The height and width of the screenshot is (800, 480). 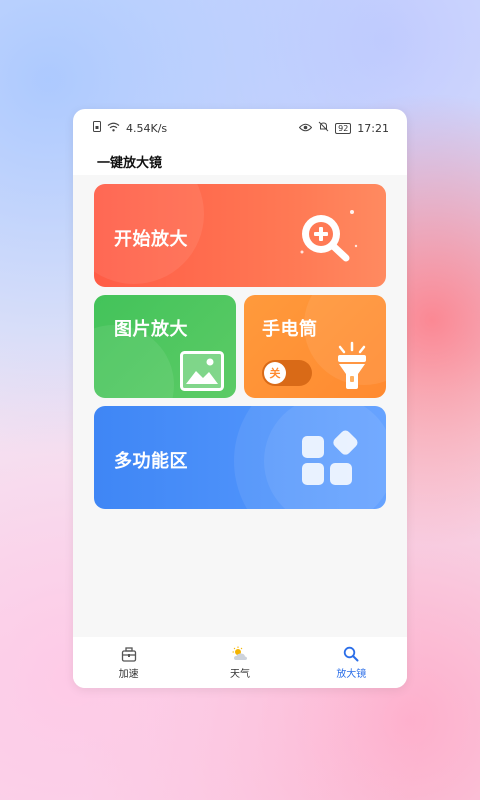 What do you see at coordinates (326, 240) in the screenshot?
I see `magnifier-plus-icon` at bounding box center [326, 240].